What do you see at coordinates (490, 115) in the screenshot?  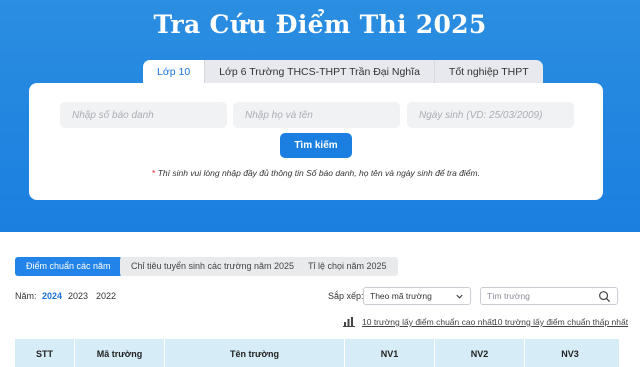 I see `birth-date-input` at bounding box center [490, 115].